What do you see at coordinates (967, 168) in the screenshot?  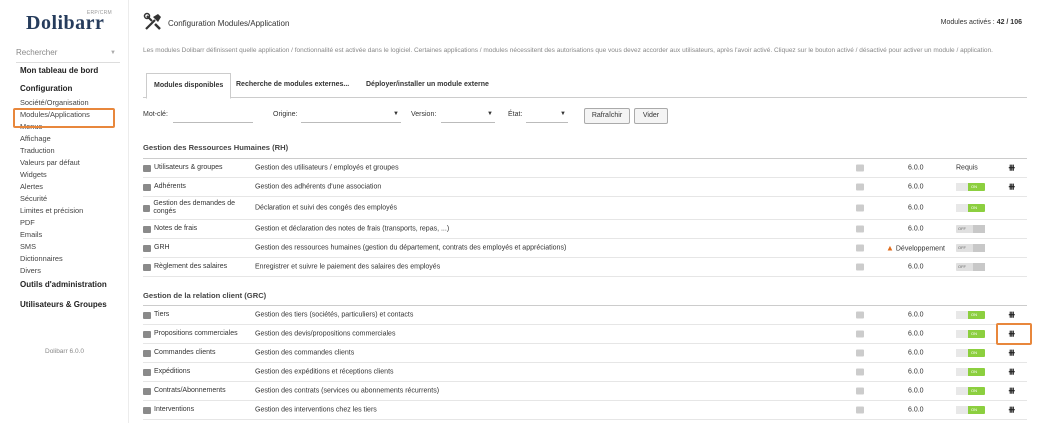 I see `module-status: Requis` at bounding box center [967, 168].